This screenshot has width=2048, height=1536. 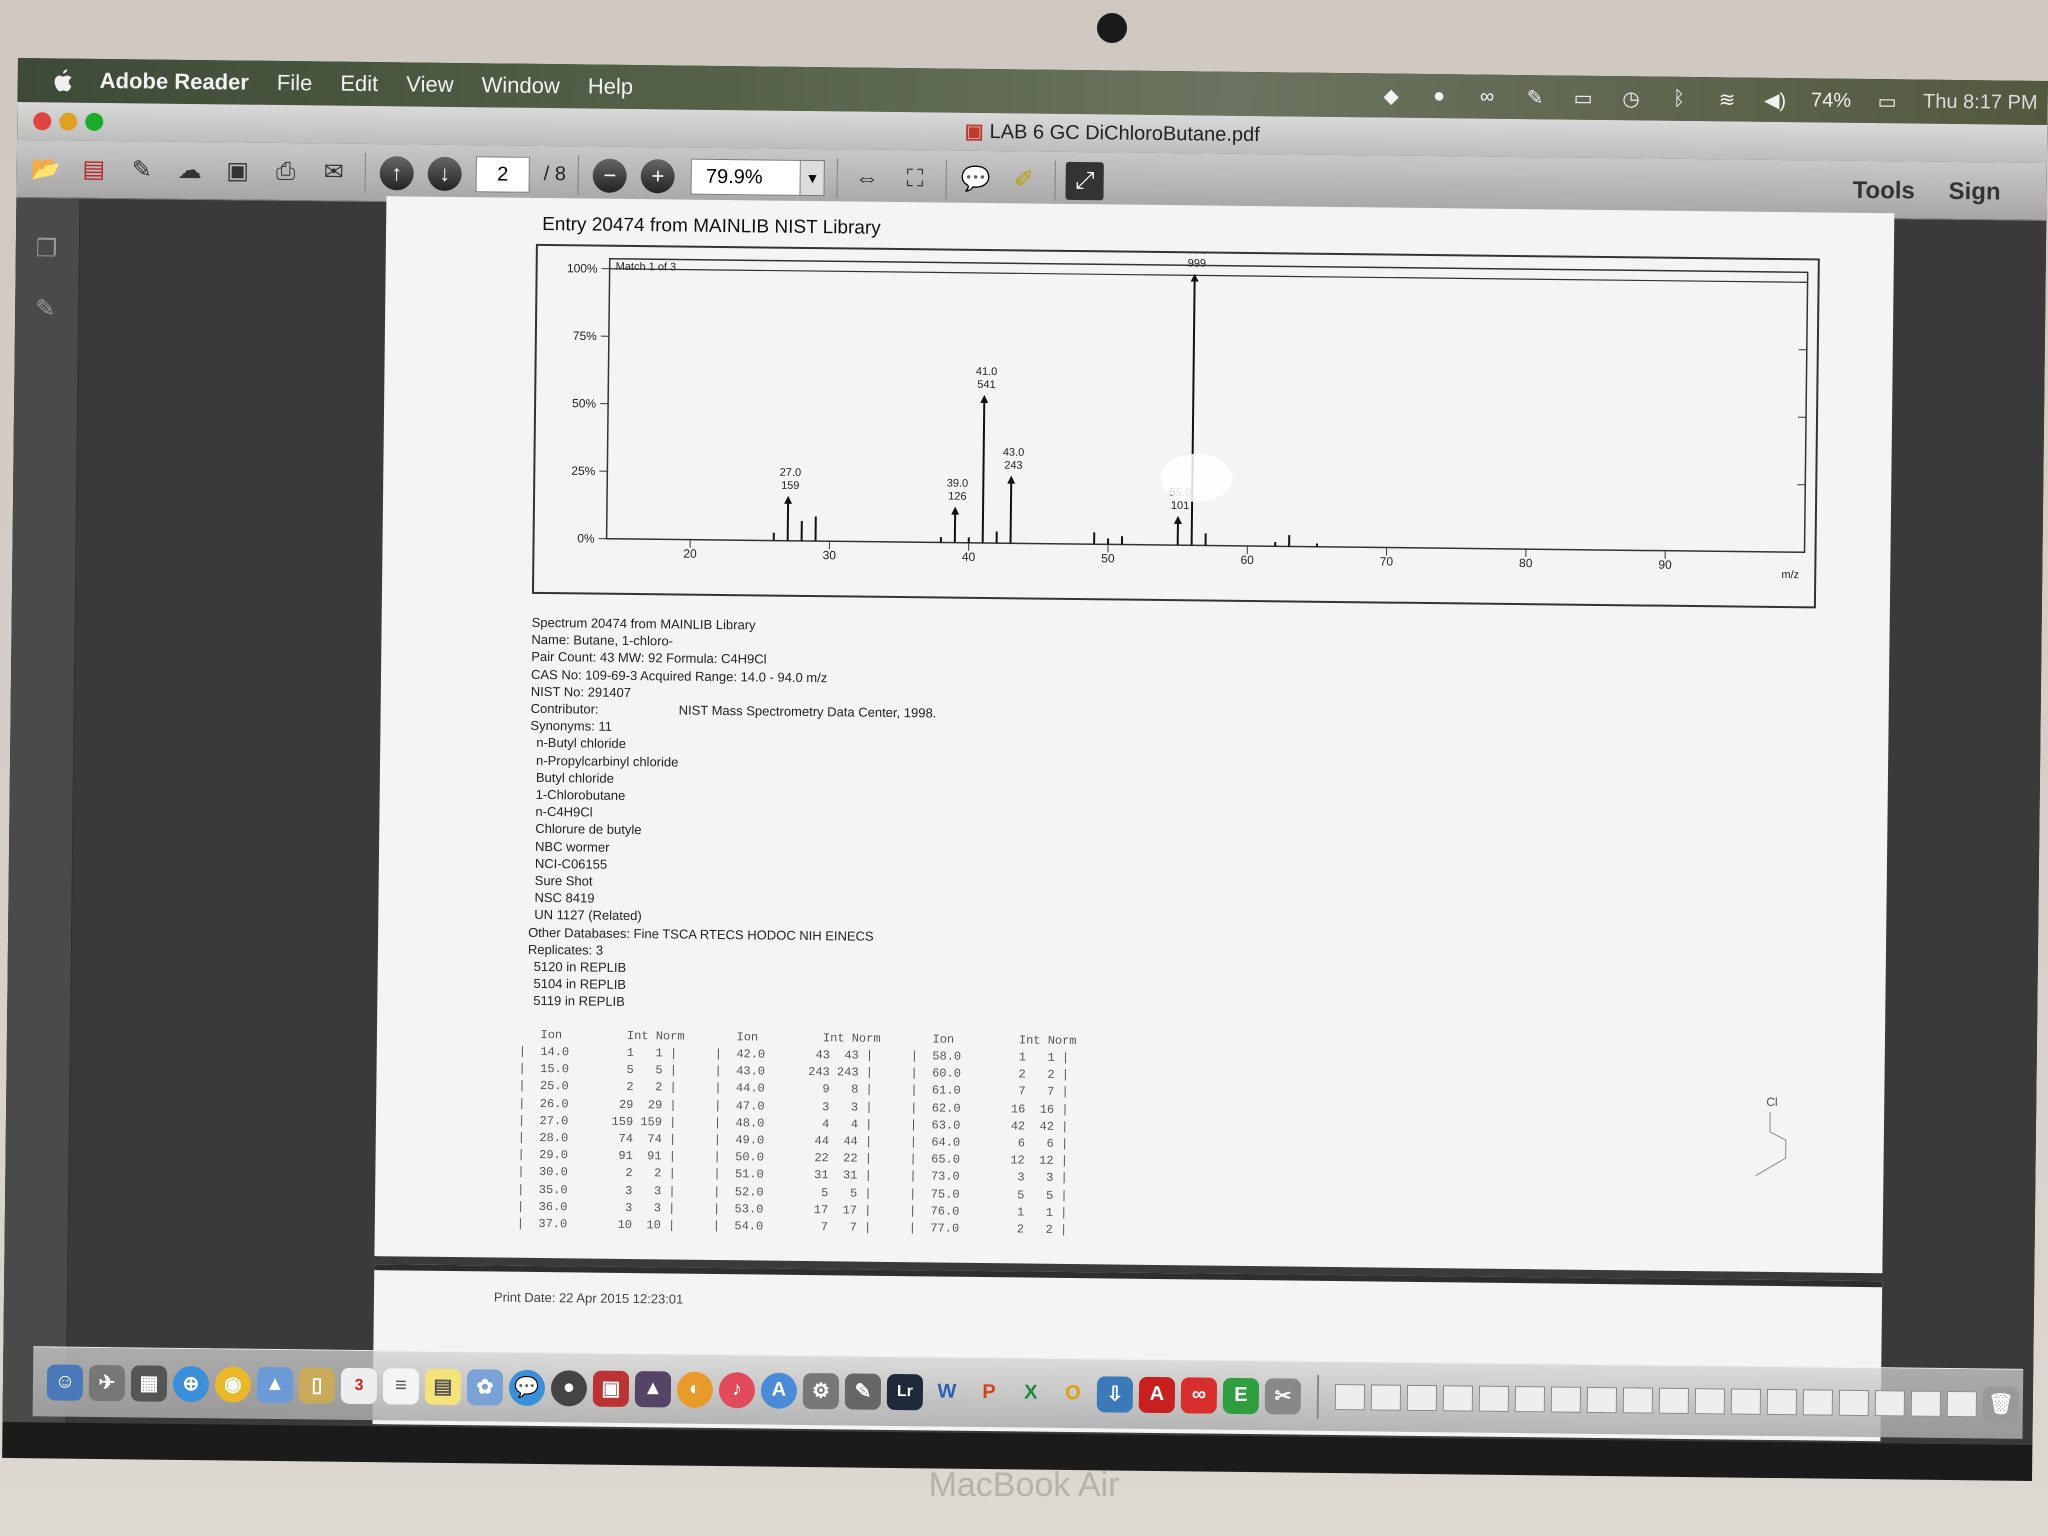 What do you see at coordinates (430, 84) in the screenshot?
I see `menu-view: View` at bounding box center [430, 84].